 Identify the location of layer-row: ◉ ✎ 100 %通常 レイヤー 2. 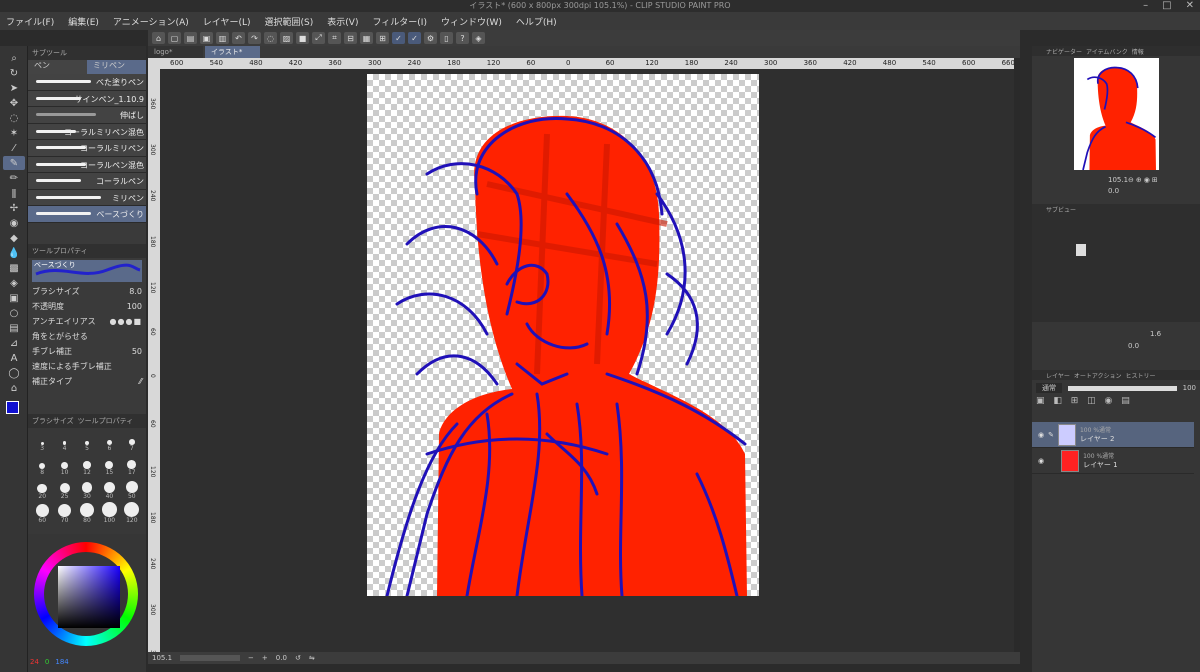
(1113, 435).